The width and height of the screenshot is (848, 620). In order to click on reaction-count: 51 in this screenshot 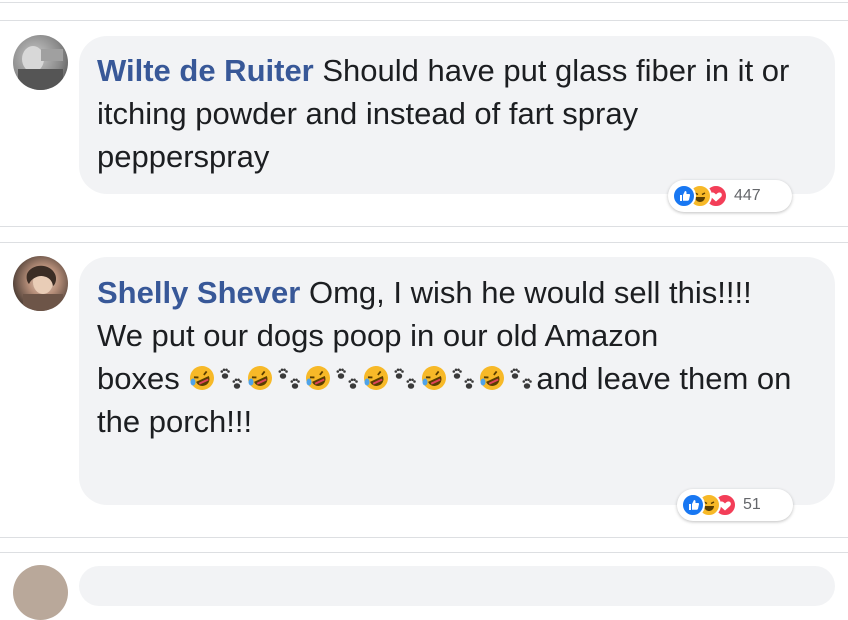, I will do `click(752, 504)`.